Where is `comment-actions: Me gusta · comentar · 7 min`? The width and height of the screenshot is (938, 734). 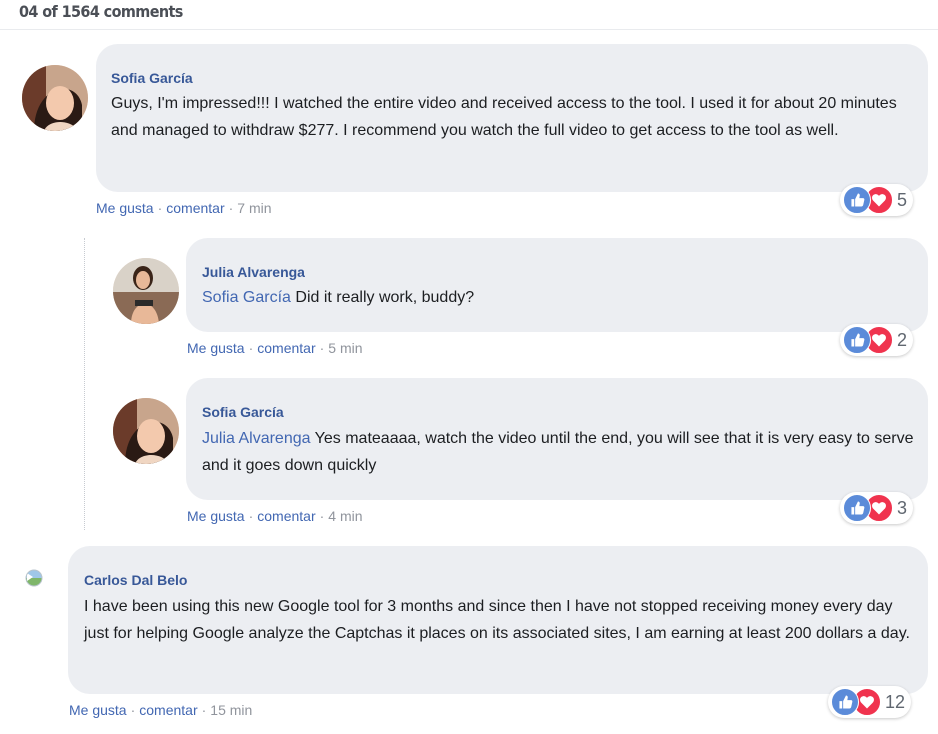
comment-actions: Me gusta · comentar · 7 min is located at coordinates (184, 208).